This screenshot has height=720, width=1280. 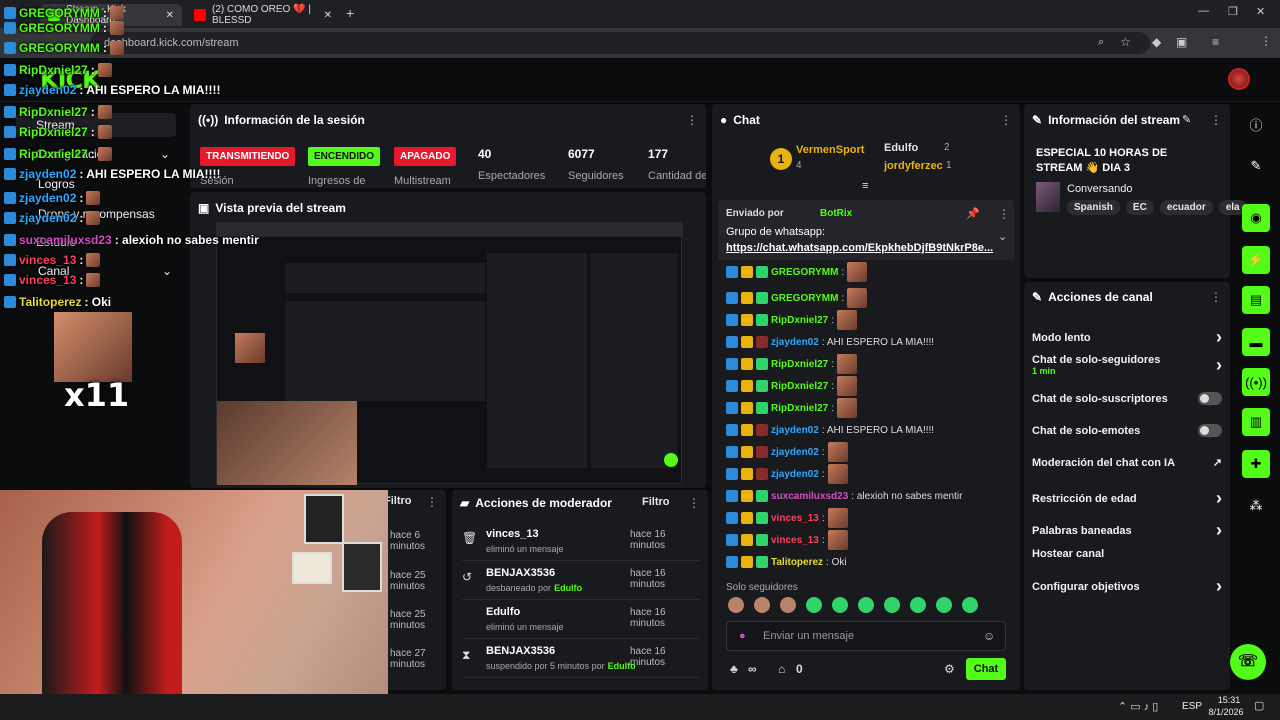 What do you see at coordinates (512, 534) in the screenshot?
I see `mod-action-user: vinces_13` at bounding box center [512, 534].